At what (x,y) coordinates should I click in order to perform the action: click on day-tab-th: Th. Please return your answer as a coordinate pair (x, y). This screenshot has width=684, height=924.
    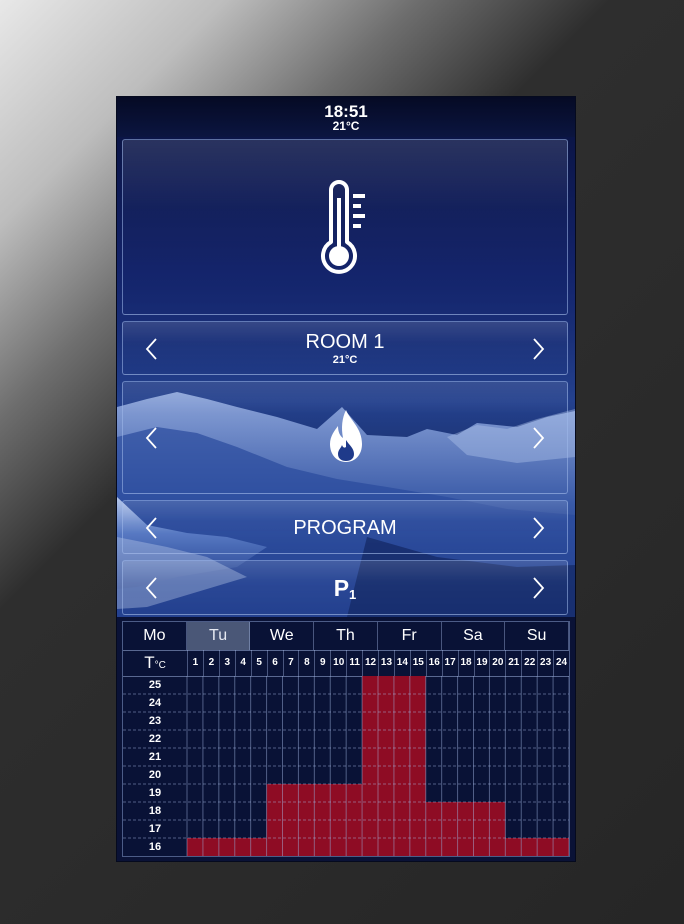
    Looking at the image, I should click on (346, 636).